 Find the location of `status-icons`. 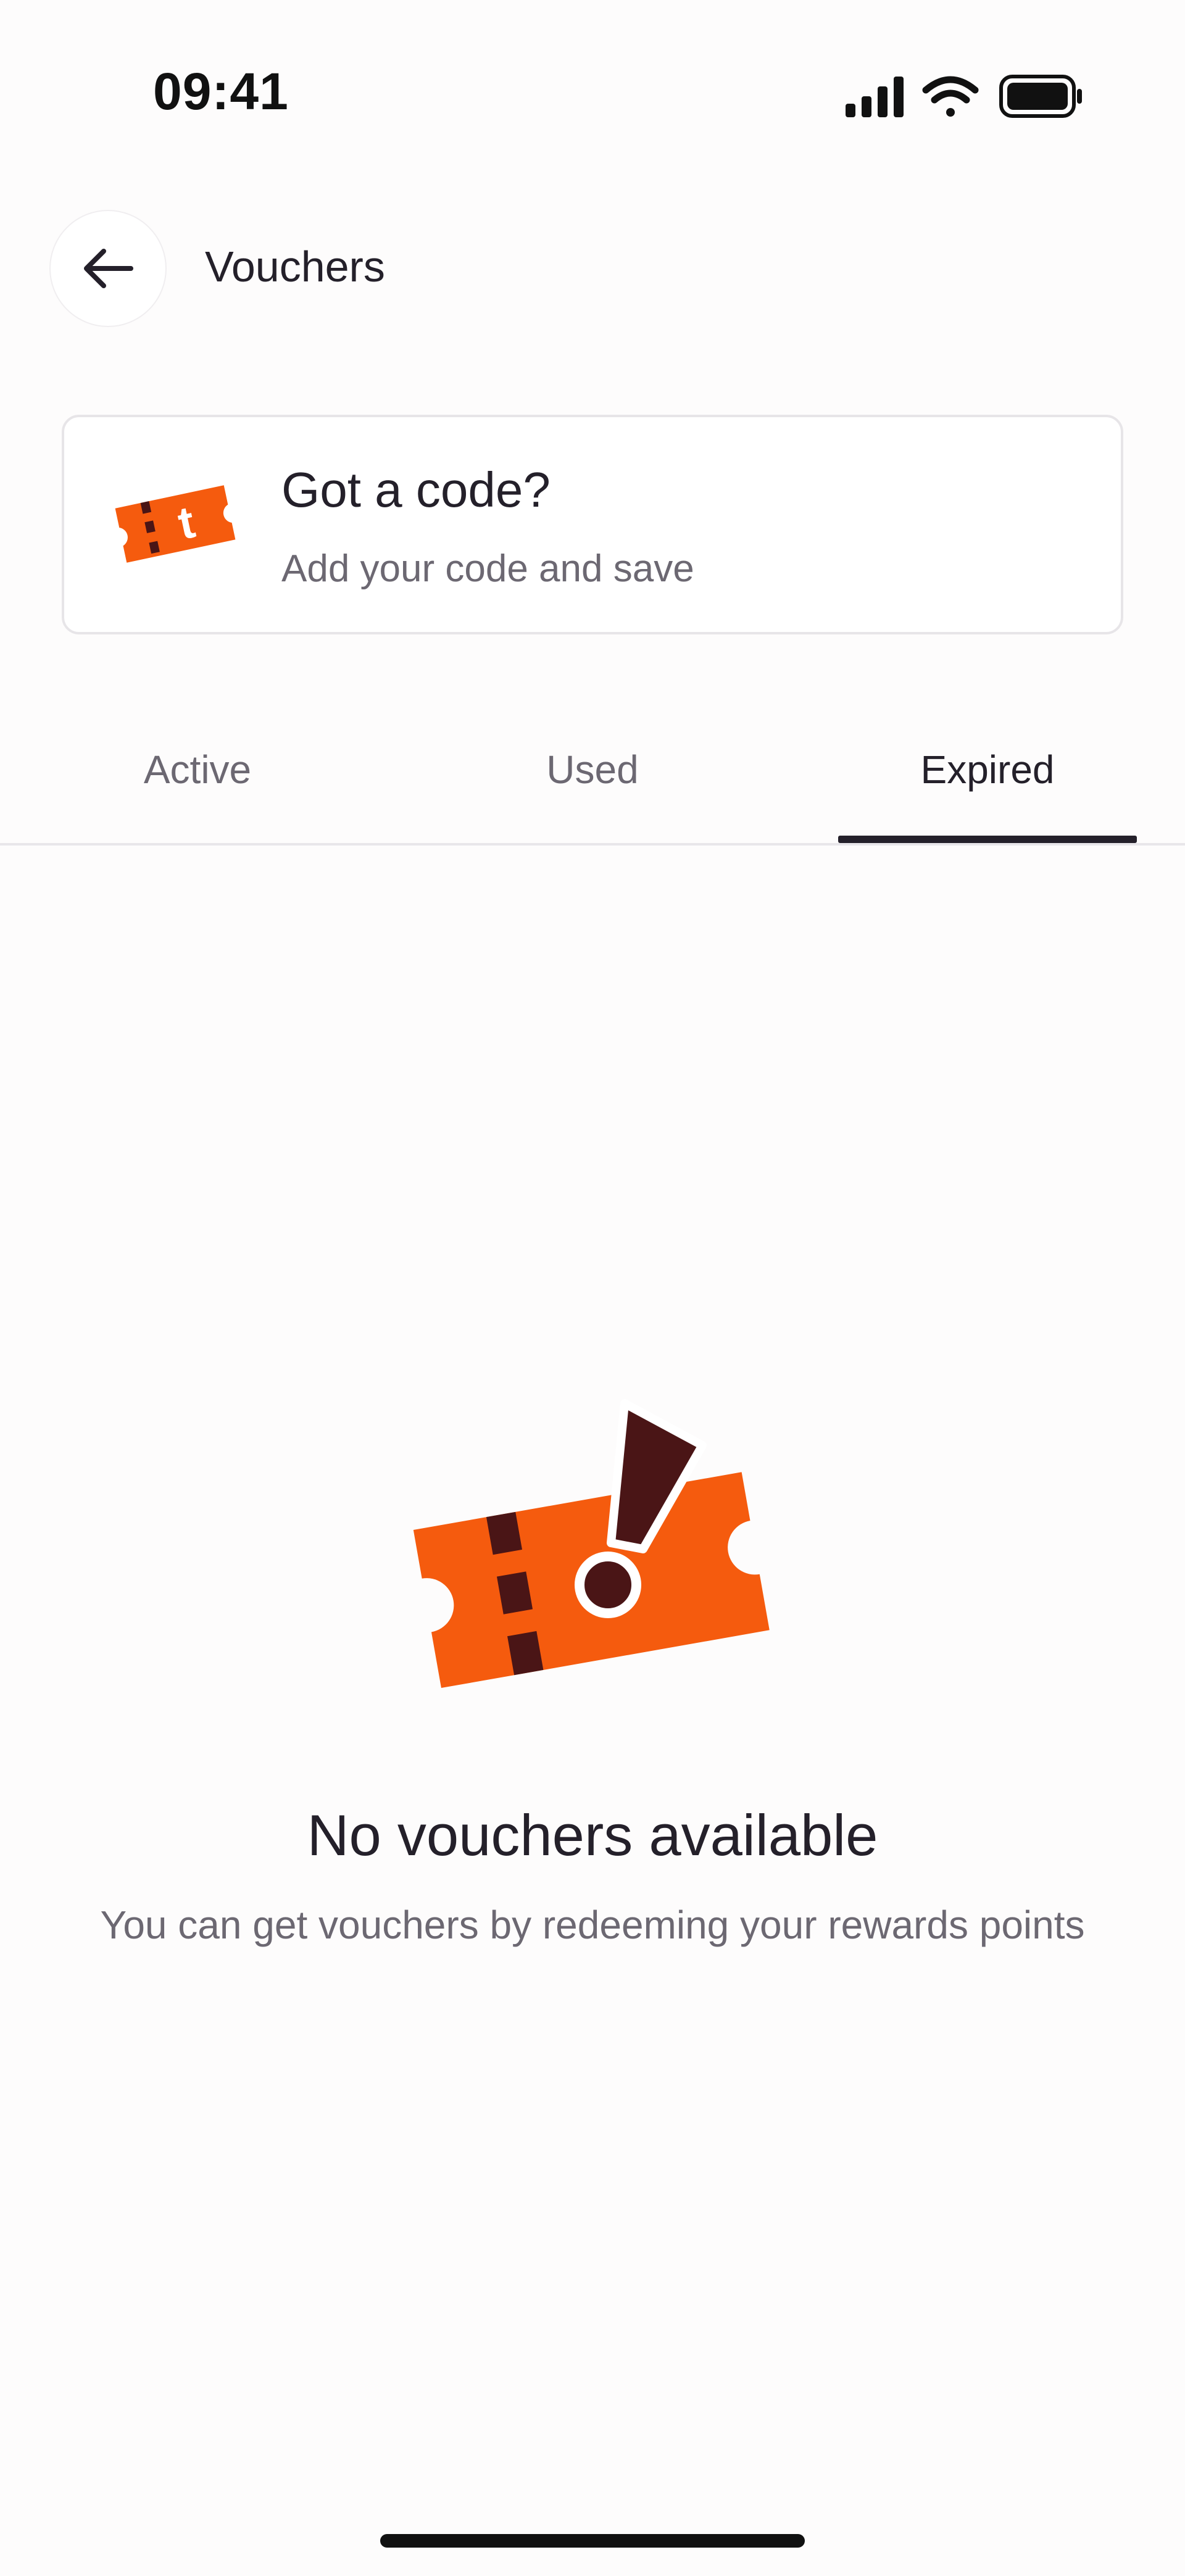

status-icons is located at coordinates (964, 96).